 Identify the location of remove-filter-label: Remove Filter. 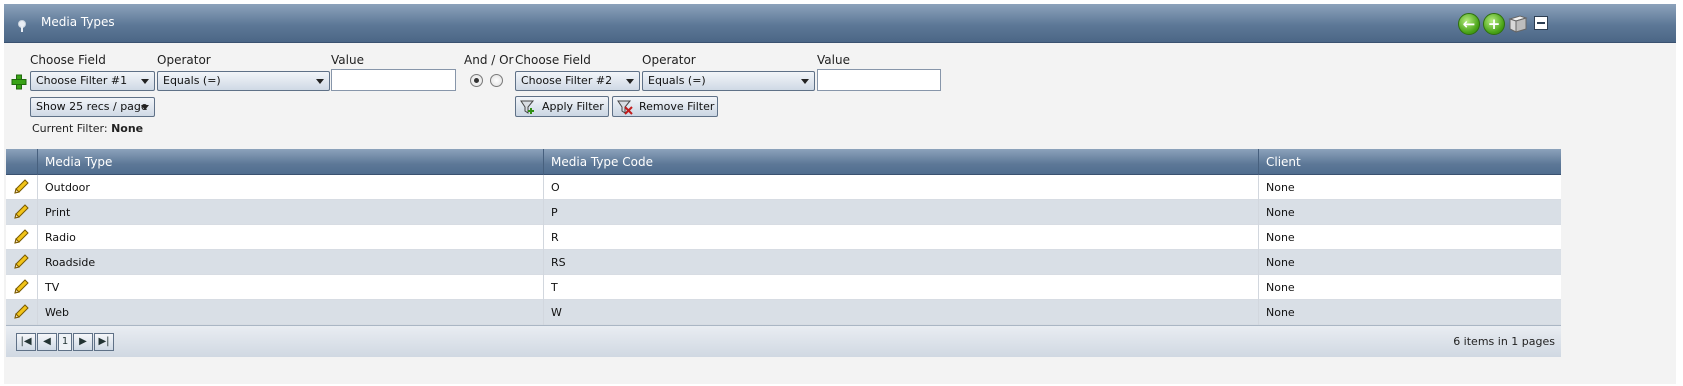
(677, 106).